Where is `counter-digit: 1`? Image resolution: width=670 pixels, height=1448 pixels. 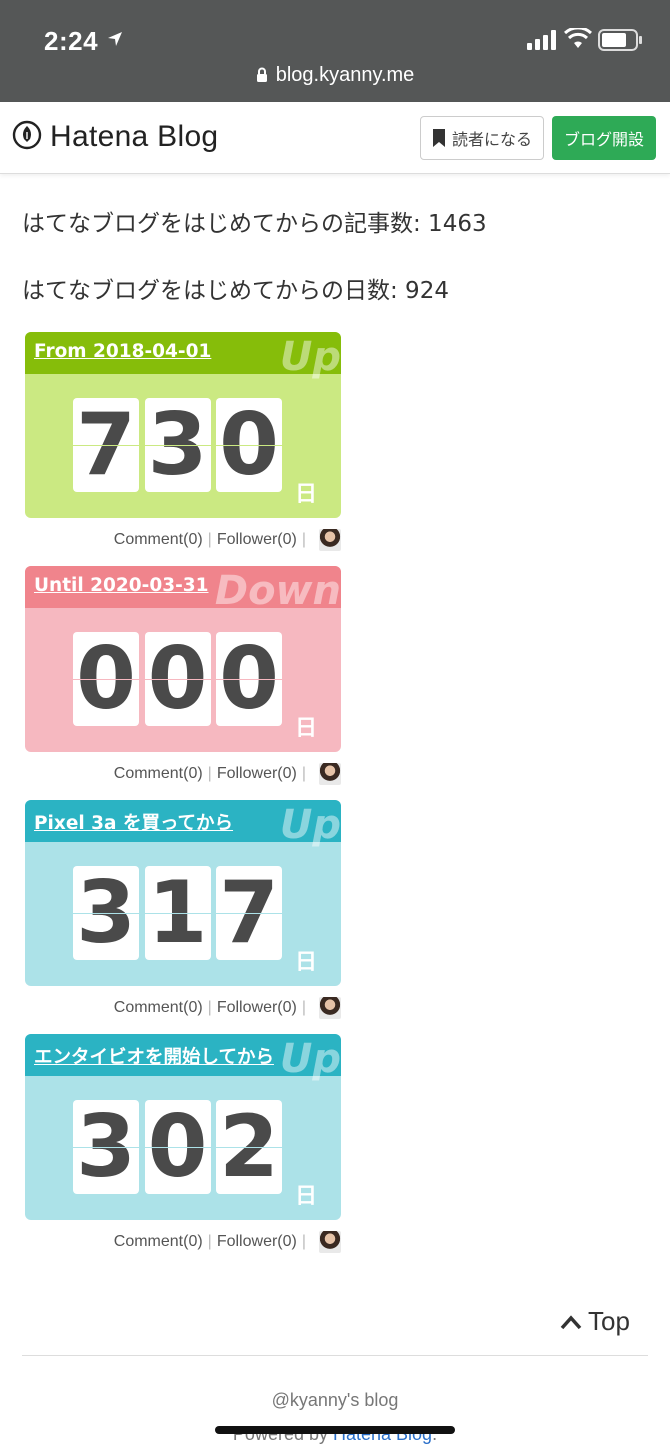 counter-digit: 1 is located at coordinates (177, 913).